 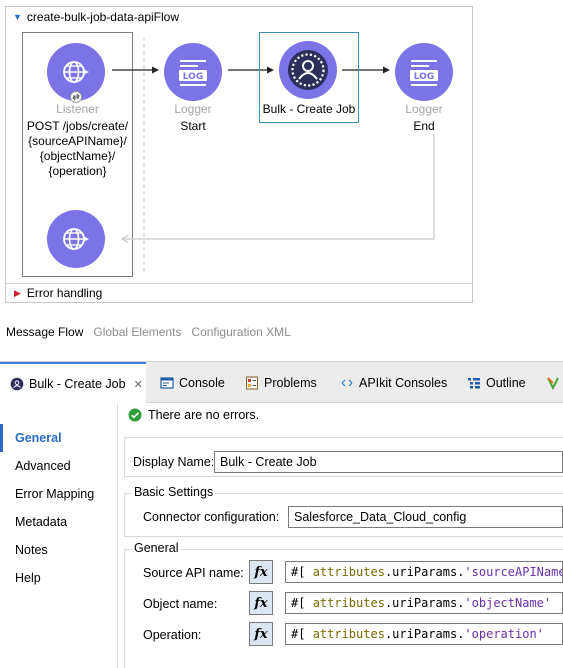 I want to click on console-icon, so click(x=167, y=382).